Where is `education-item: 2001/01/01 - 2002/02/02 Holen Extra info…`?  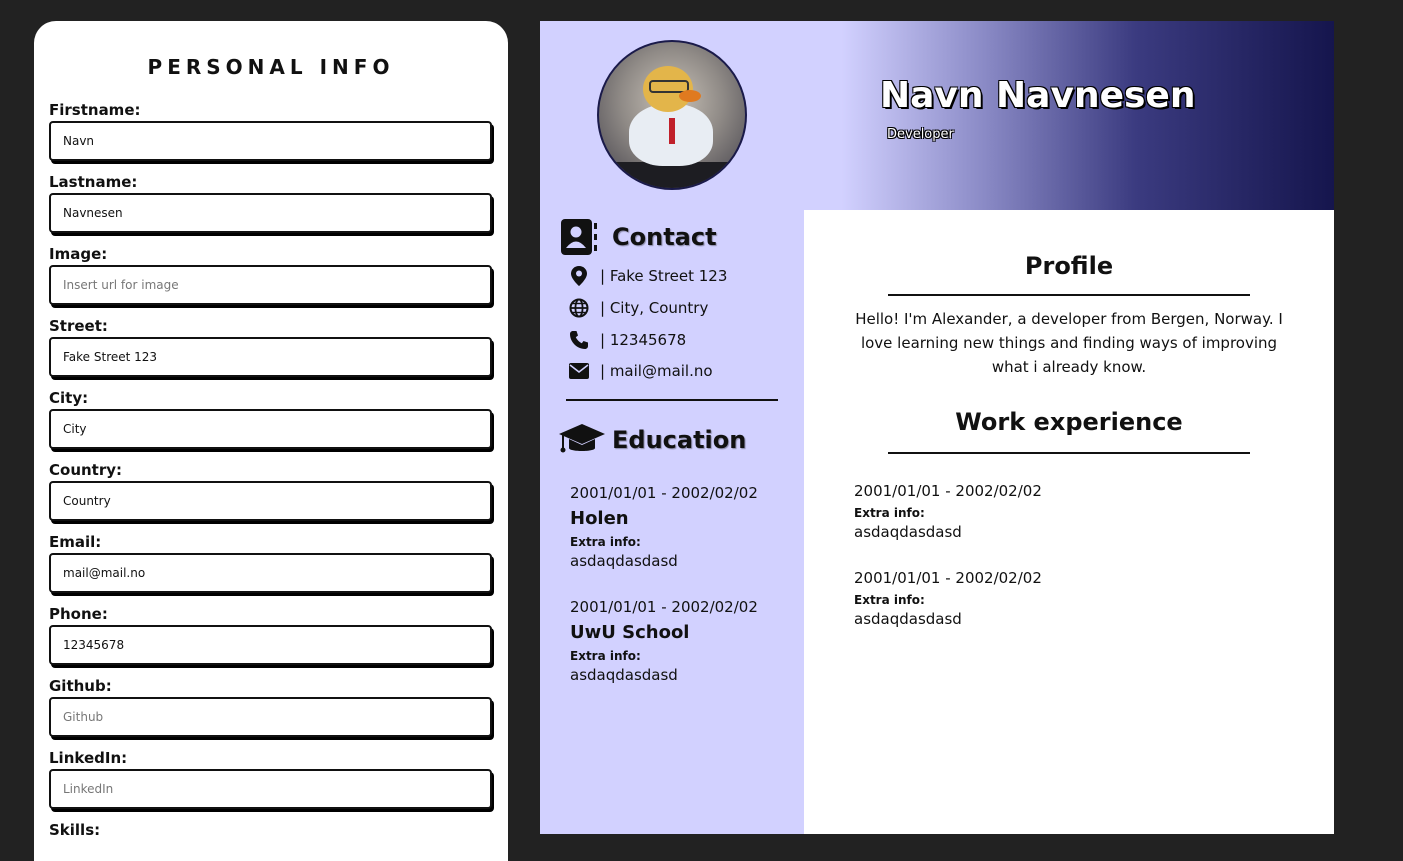
education-item: 2001/01/01 - 2002/02/02 Holen Extra info… is located at coordinates (680, 527).